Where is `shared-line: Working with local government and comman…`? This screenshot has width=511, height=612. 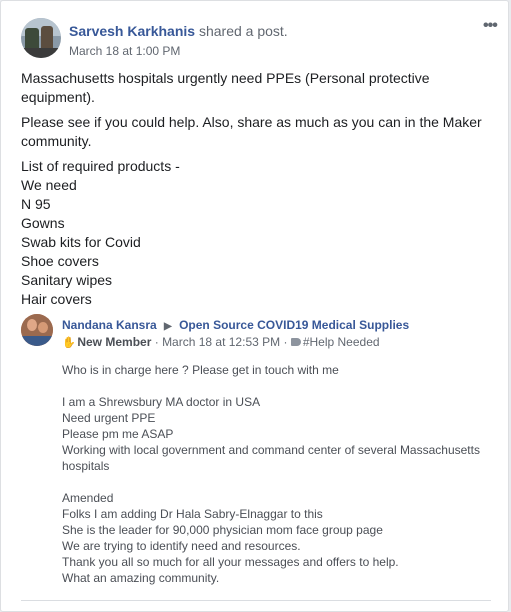 shared-line: Working with local government and comman… is located at coordinates (271, 458).